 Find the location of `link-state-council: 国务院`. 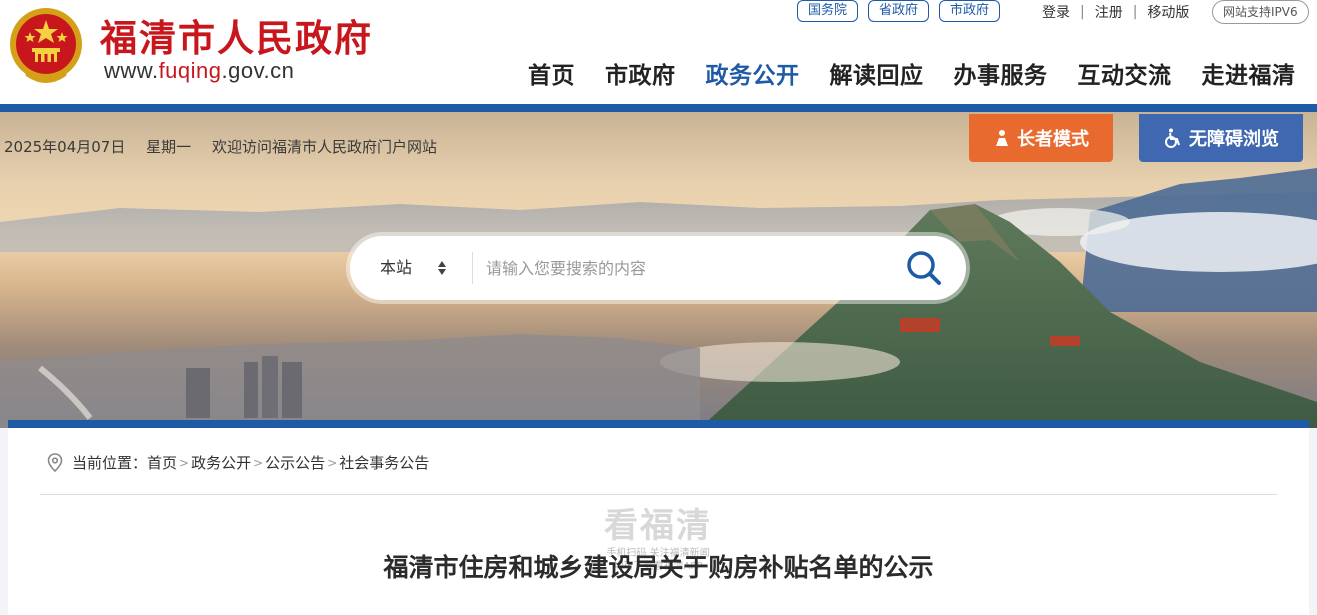

link-state-council: 国务院 is located at coordinates (828, 11).